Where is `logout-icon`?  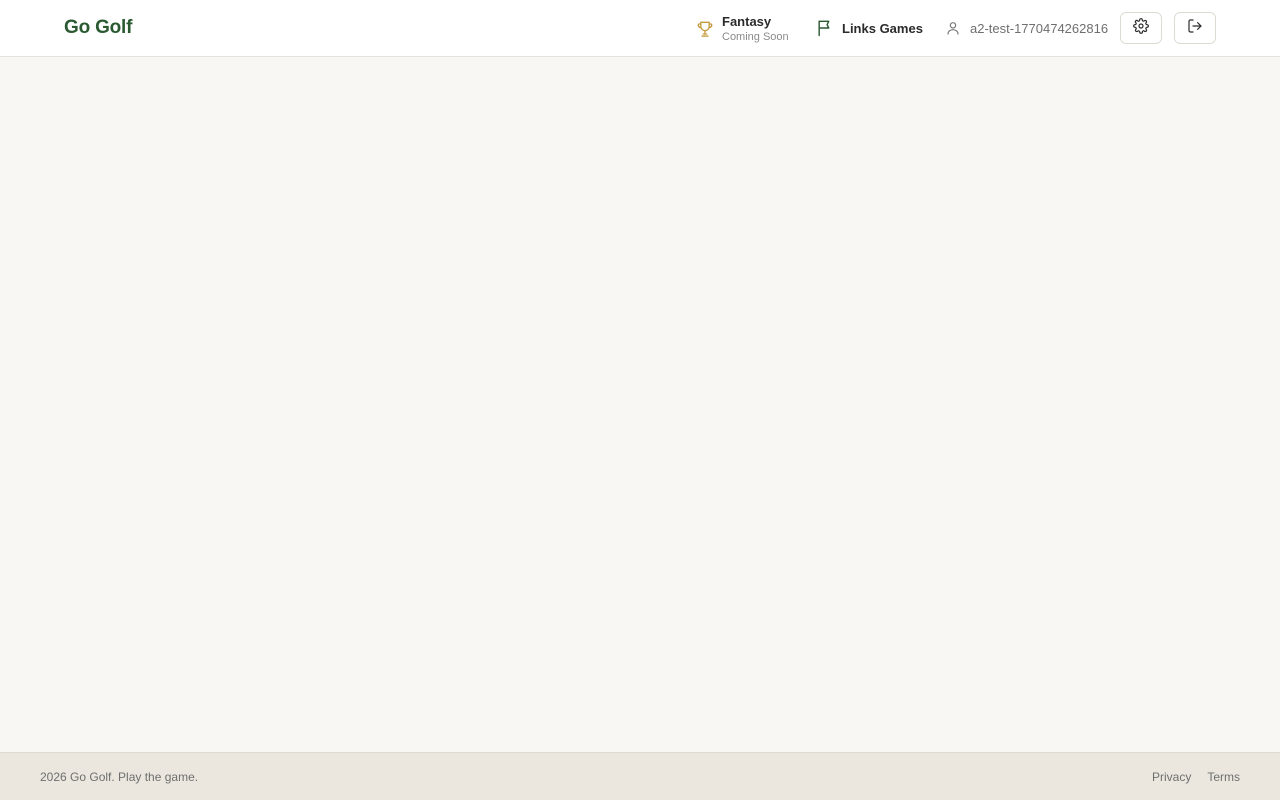 logout-icon is located at coordinates (1195, 28).